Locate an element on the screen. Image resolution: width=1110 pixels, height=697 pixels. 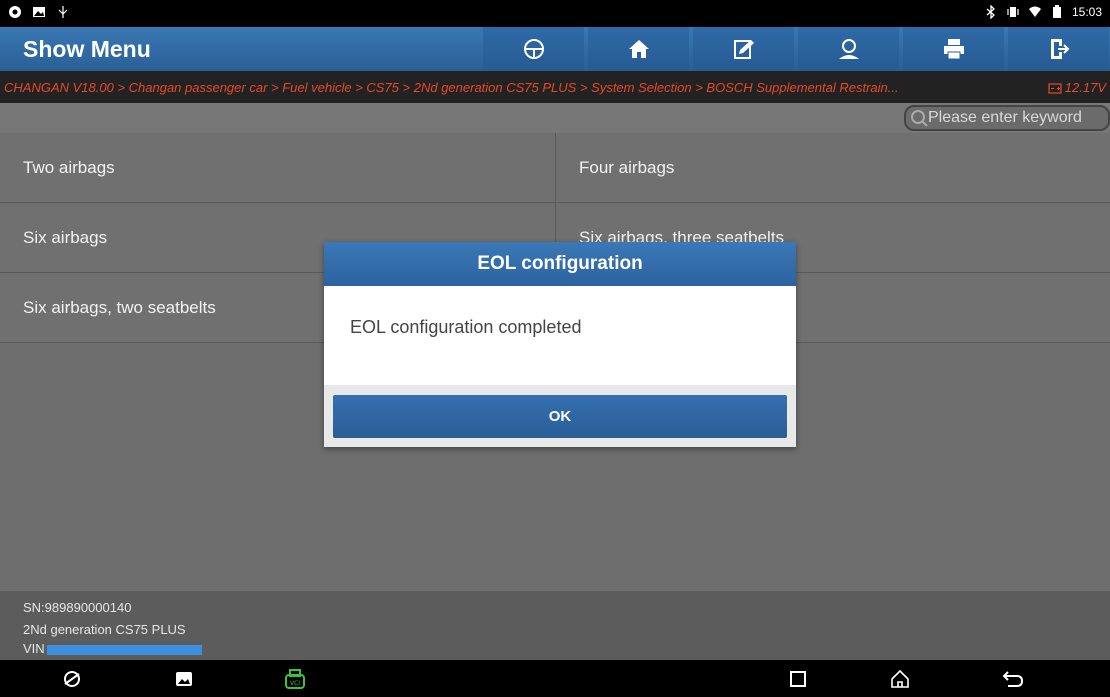
print-button is located at coordinates (953, 49).